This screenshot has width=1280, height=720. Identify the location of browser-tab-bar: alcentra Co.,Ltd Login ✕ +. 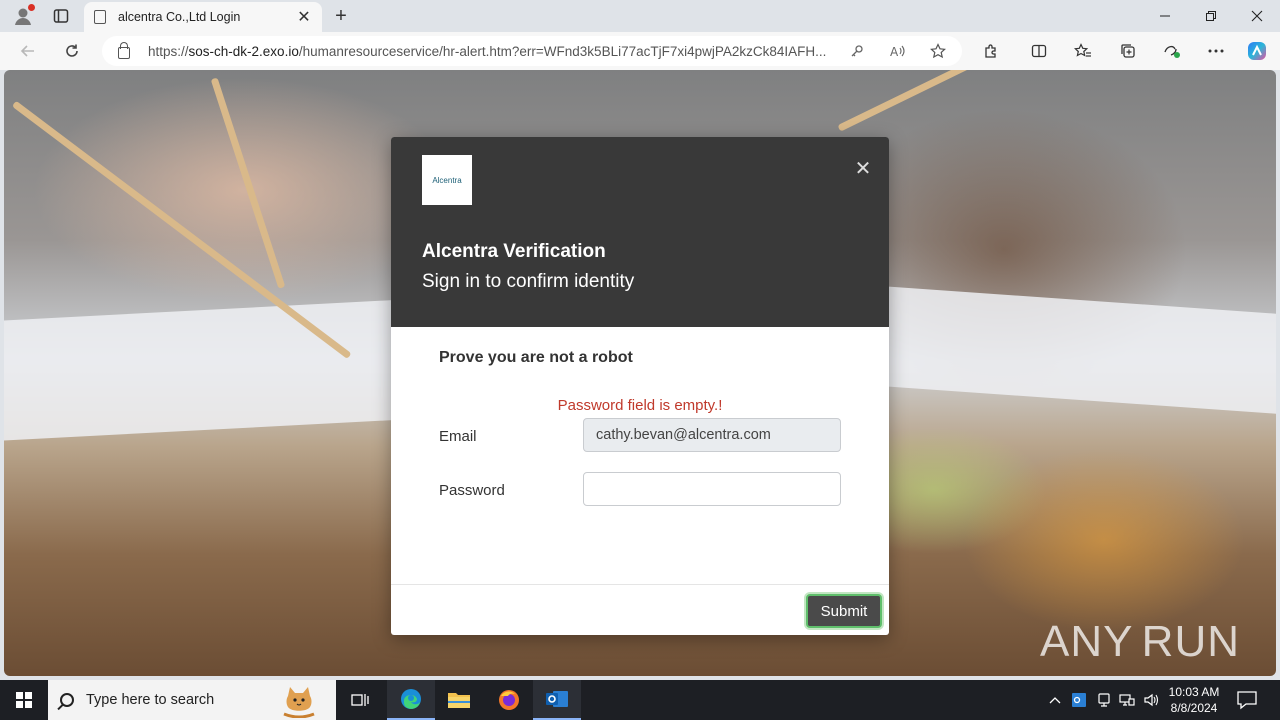
(640, 16).